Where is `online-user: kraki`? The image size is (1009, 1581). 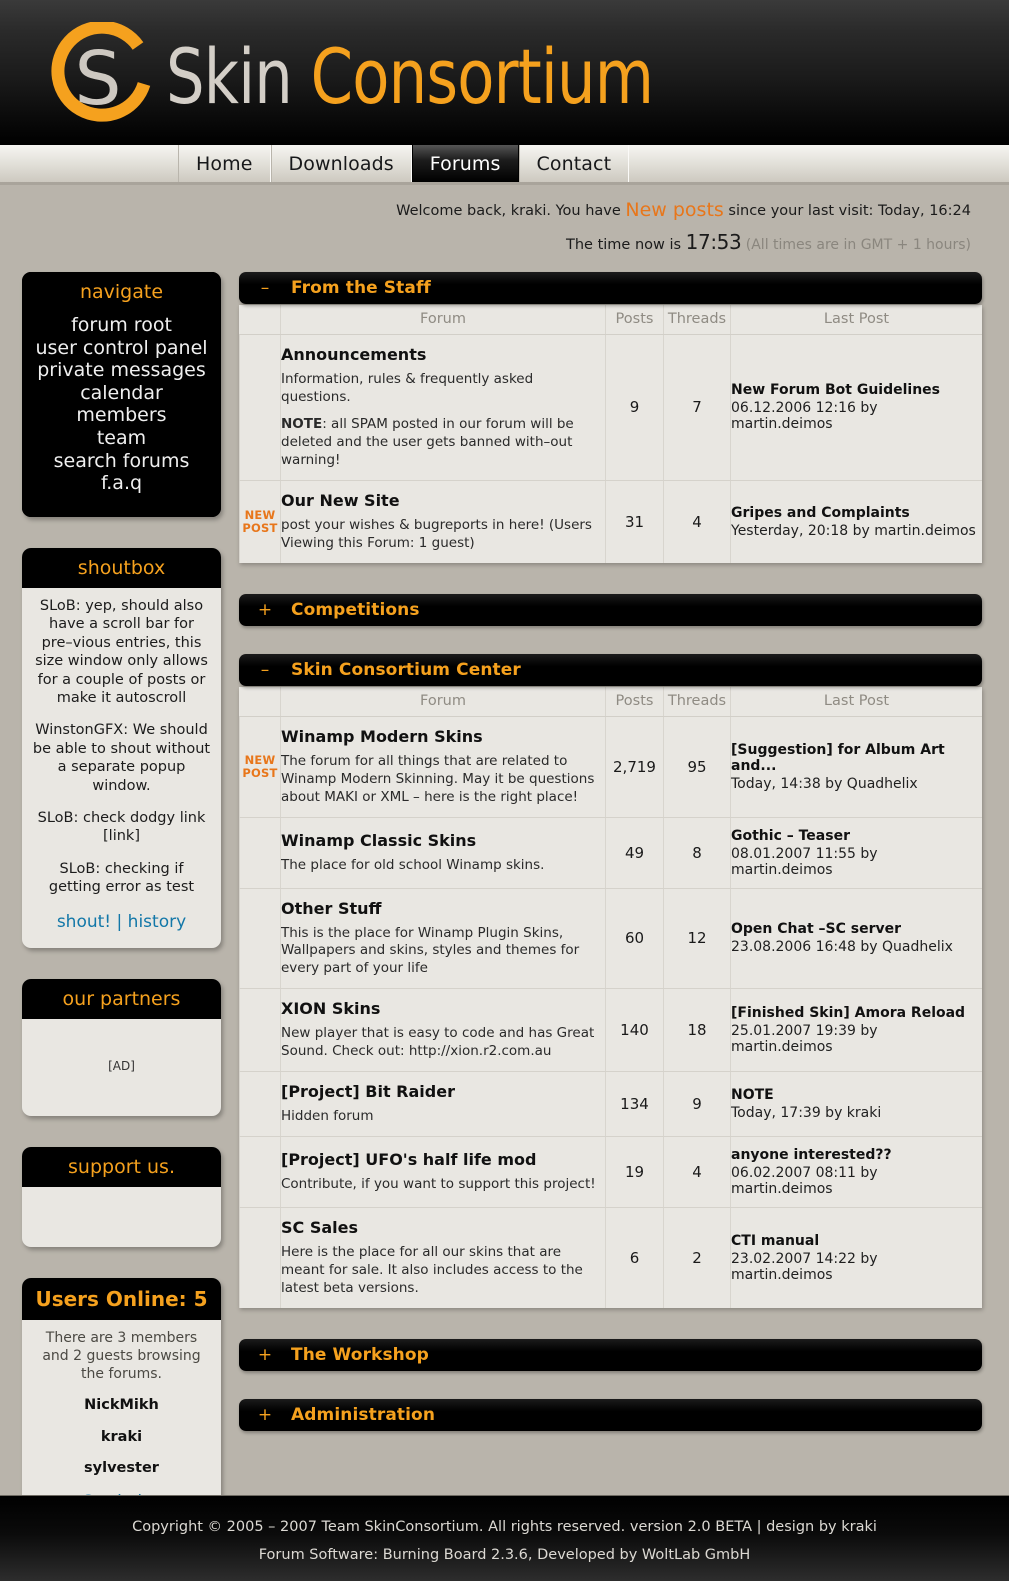 online-user: kraki is located at coordinates (121, 1438).